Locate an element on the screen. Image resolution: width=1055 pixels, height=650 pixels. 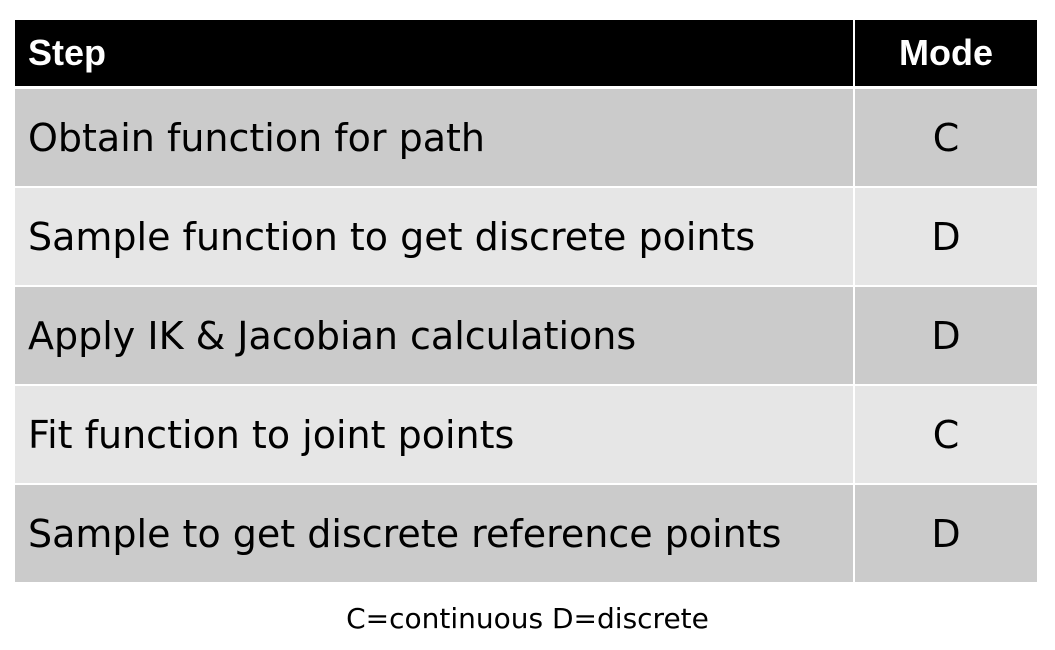
mode-legend: C=continuous D=discrete is located at coordinates (527, 618).